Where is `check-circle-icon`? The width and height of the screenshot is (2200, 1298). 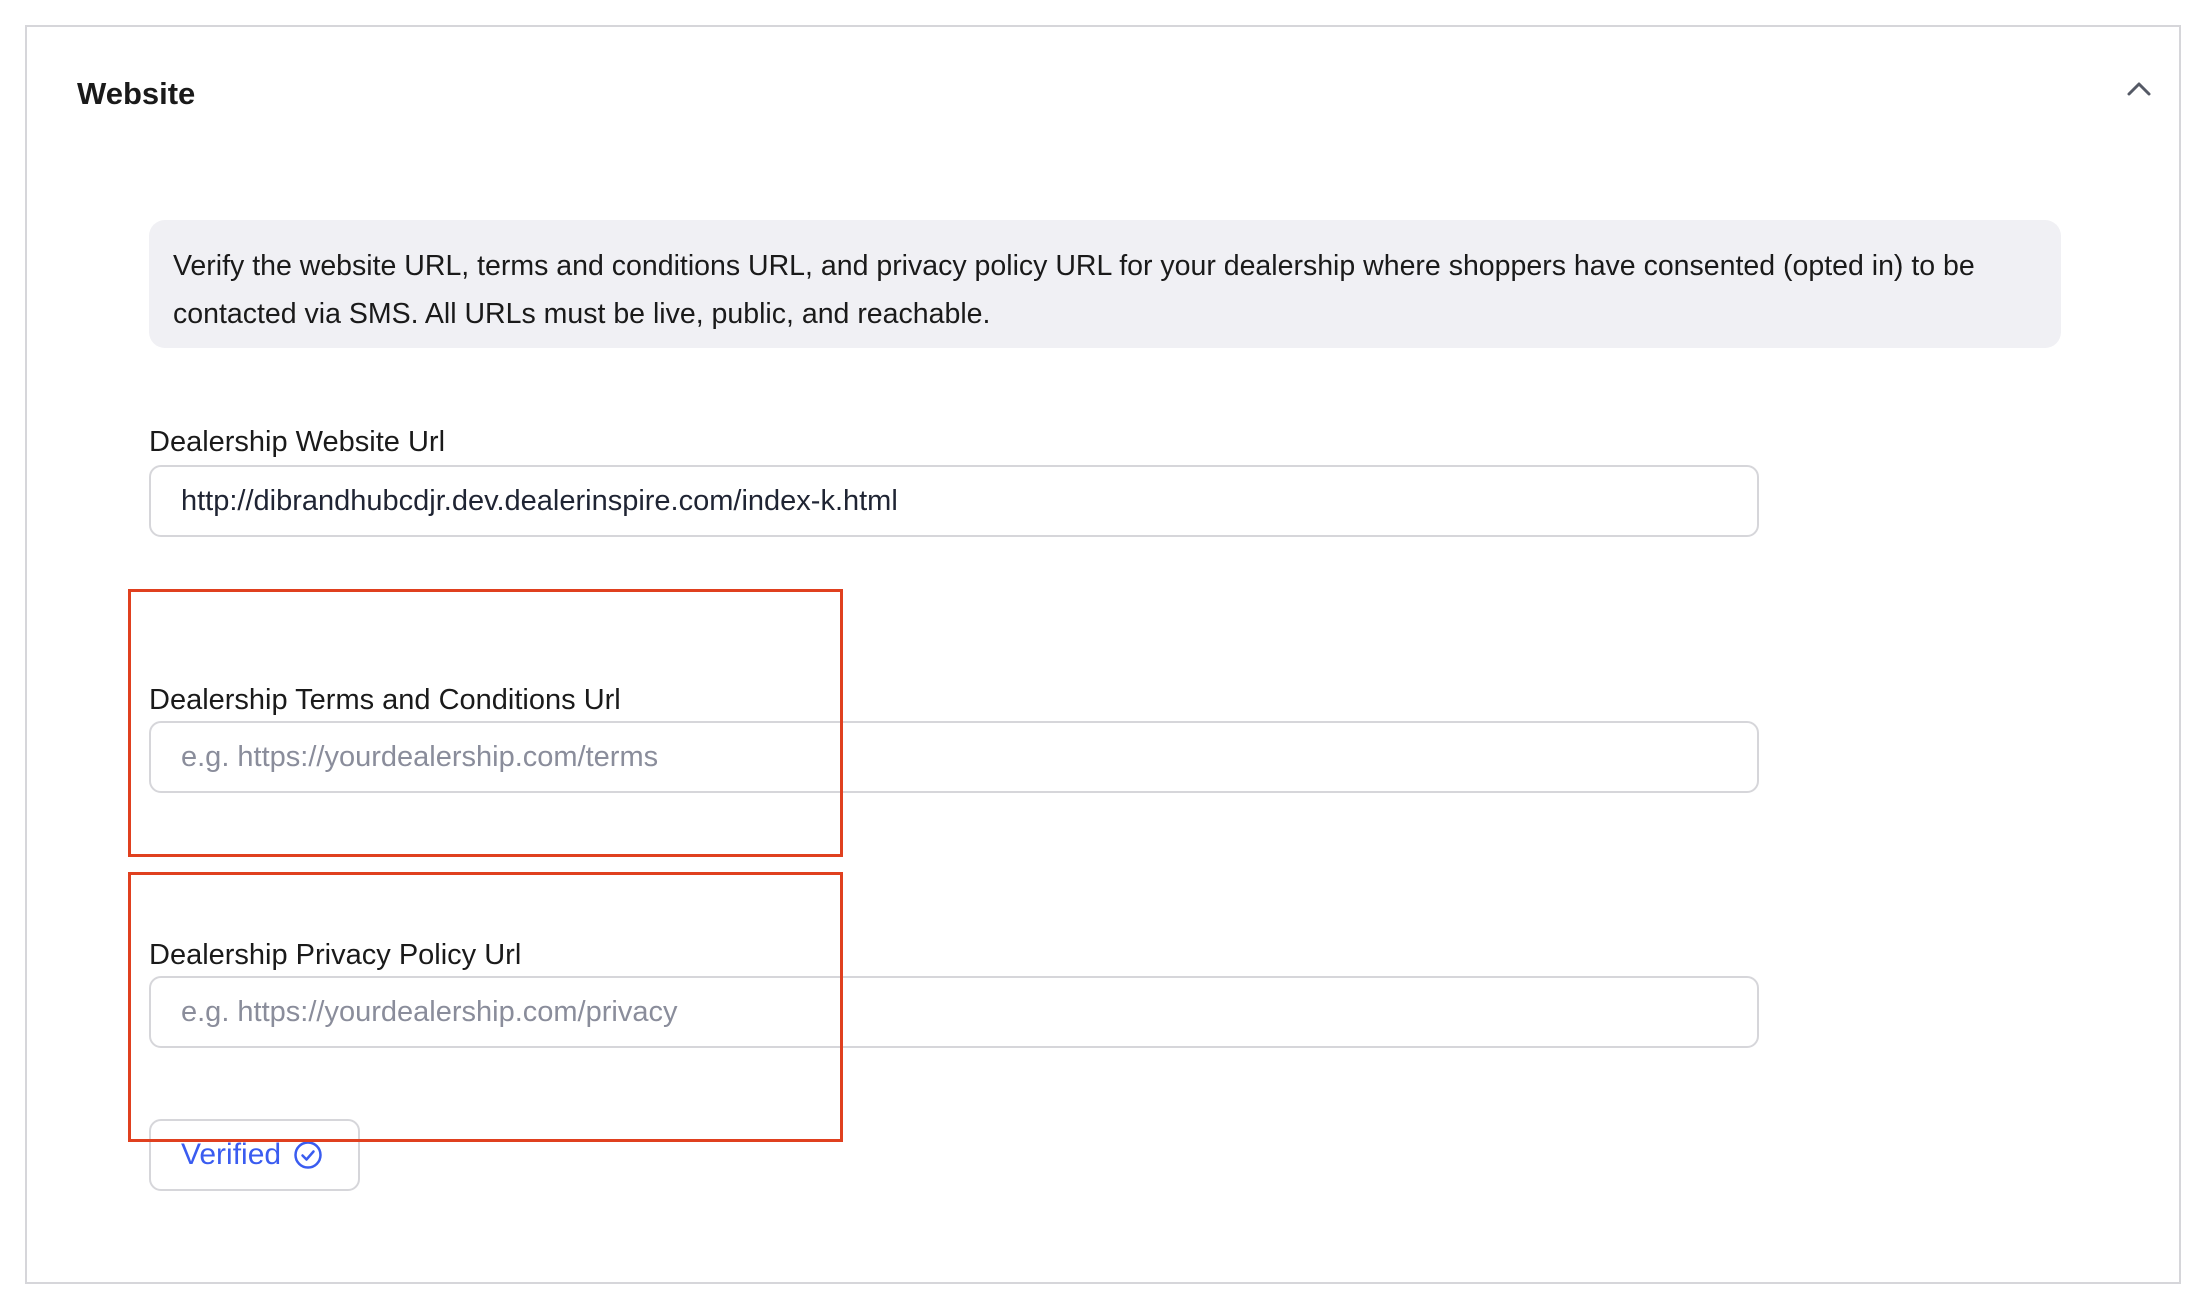 check-circle-icon is located at coordinates (308, 1155).